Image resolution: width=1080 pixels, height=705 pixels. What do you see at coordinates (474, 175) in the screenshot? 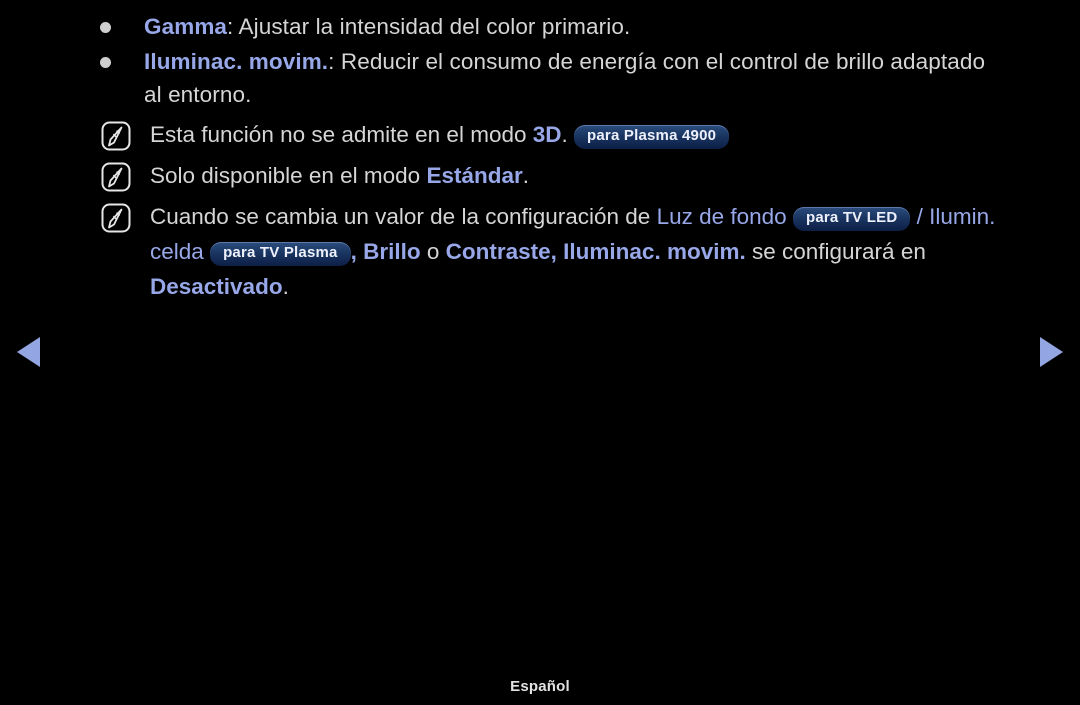
I see `keyword-estandar: Estándar` at bounding box center [474, 175].